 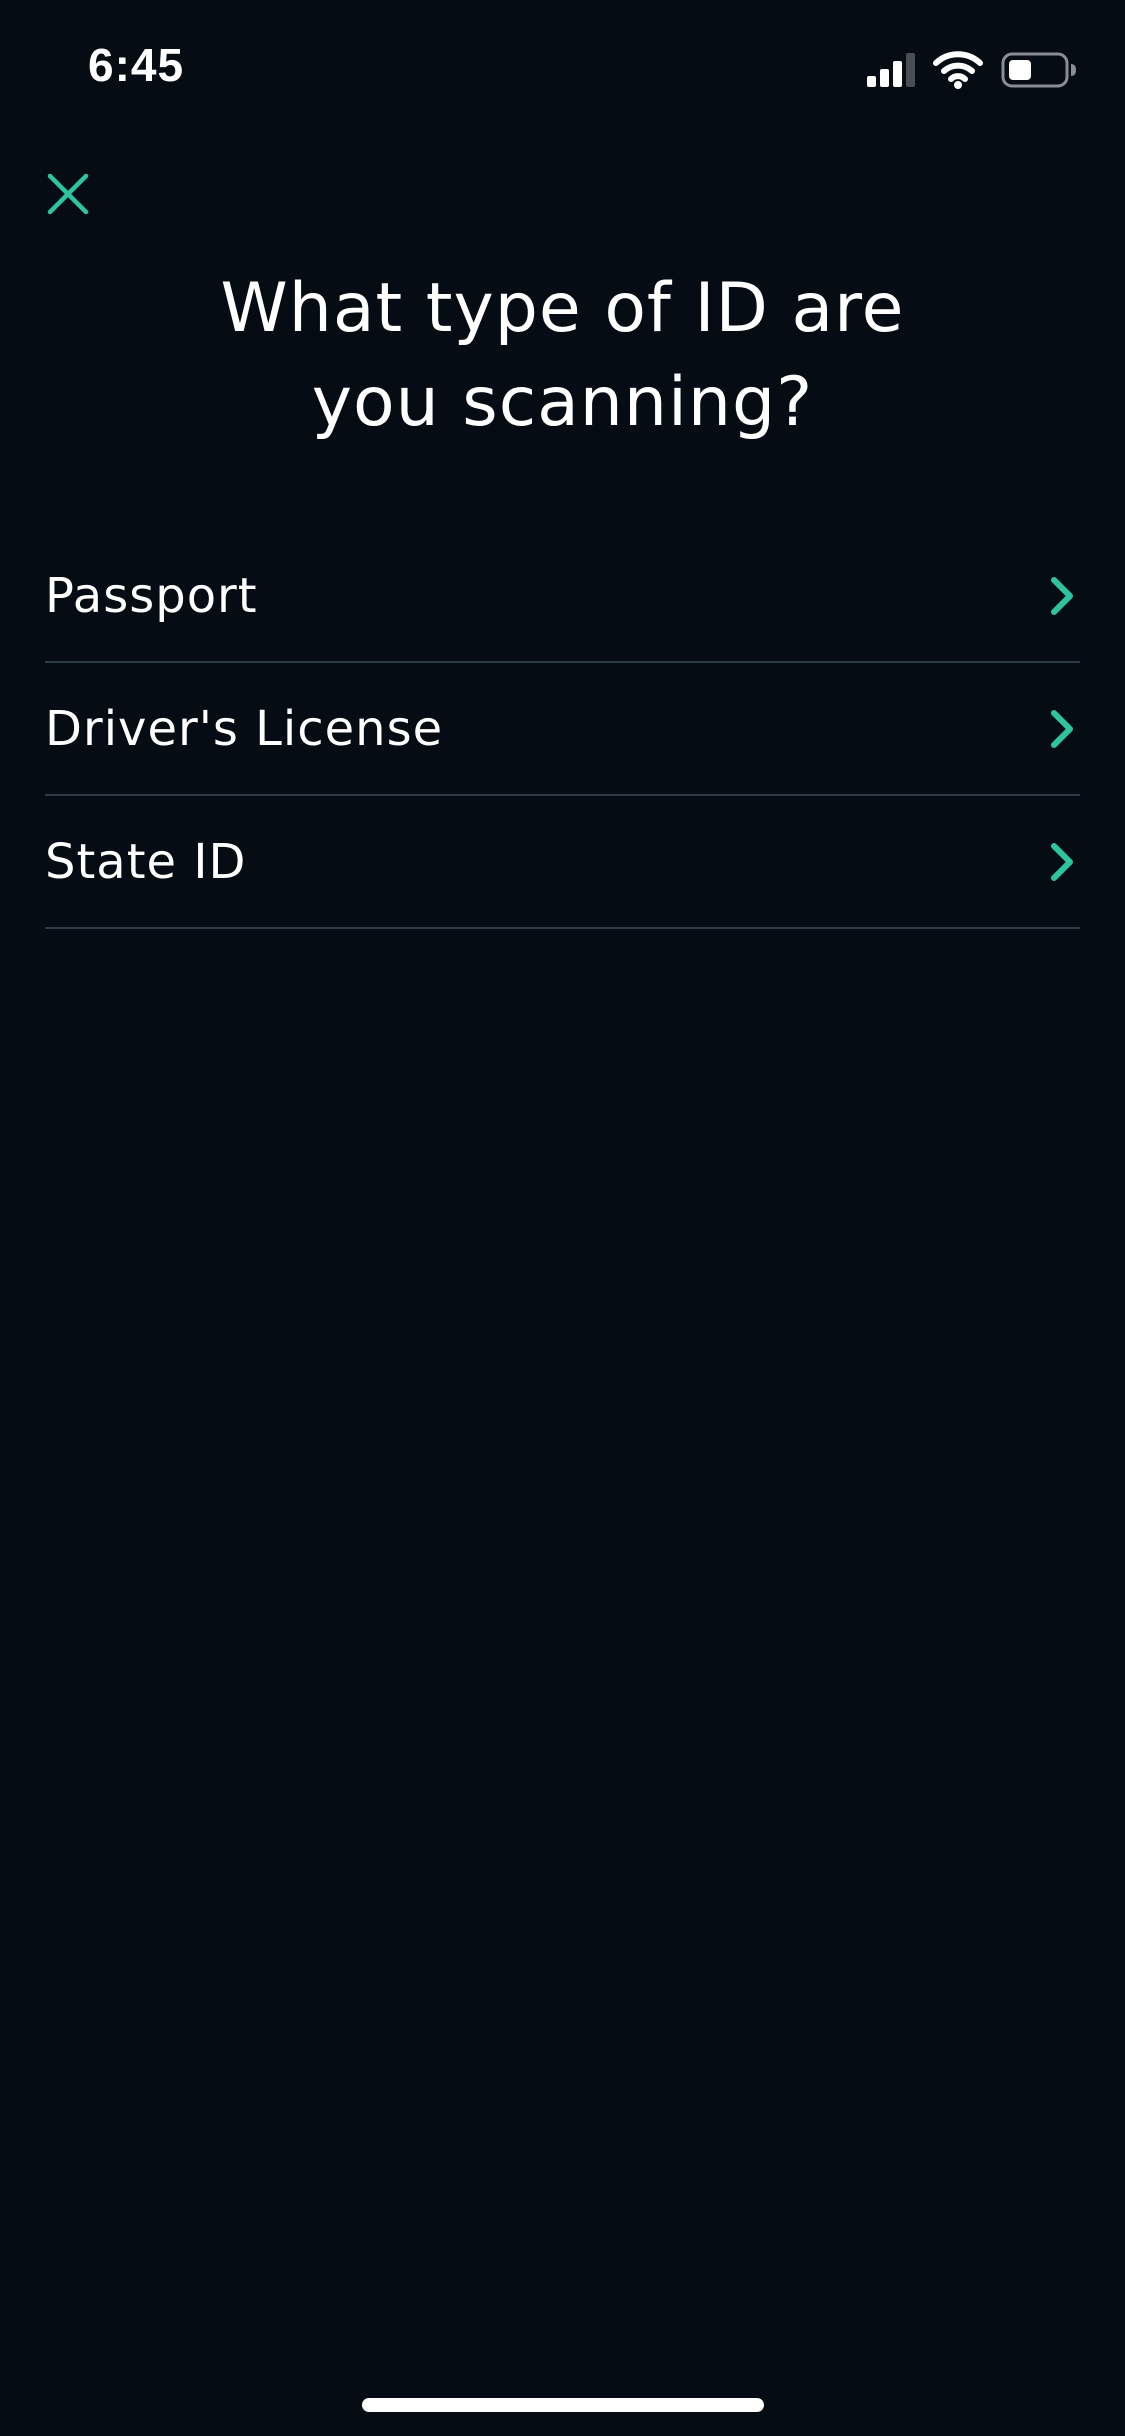 I want to click on page-title: What type of ID are you scanning?, so click(x=562, y=356).